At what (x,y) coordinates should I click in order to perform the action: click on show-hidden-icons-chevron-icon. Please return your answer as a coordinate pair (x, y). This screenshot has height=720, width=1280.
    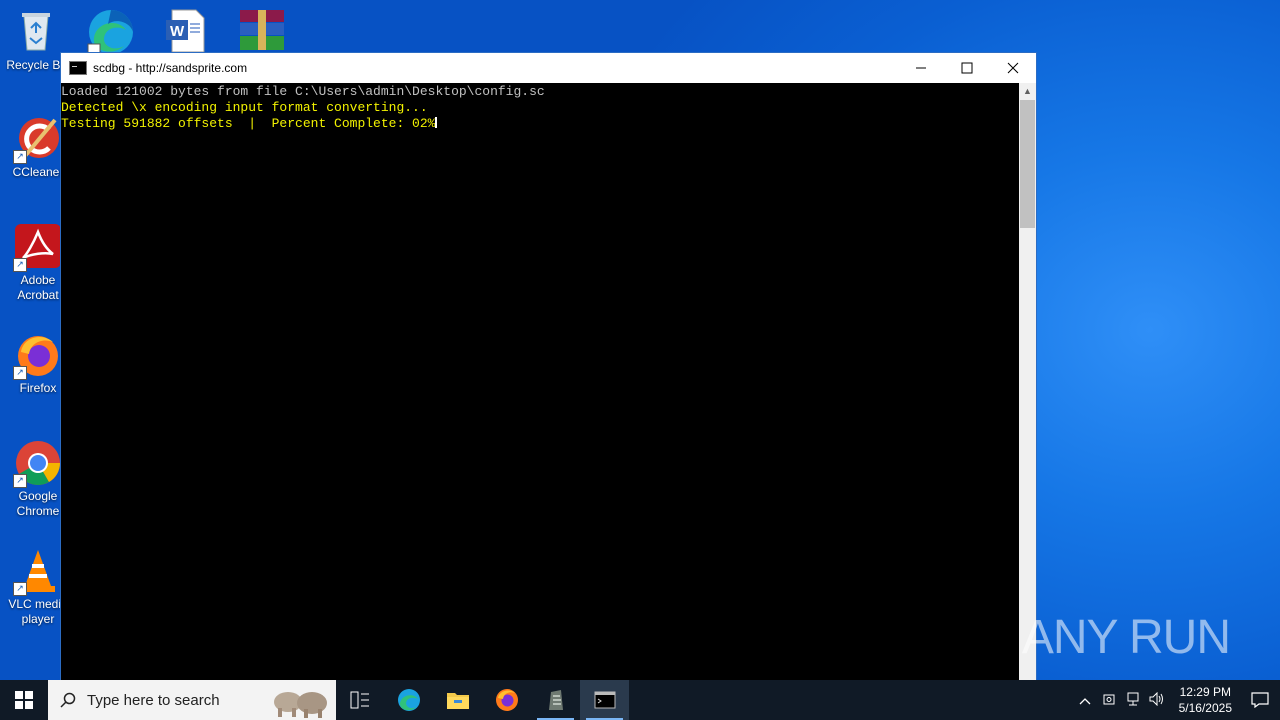
    Looking at the image, I should click on (1085, 700).